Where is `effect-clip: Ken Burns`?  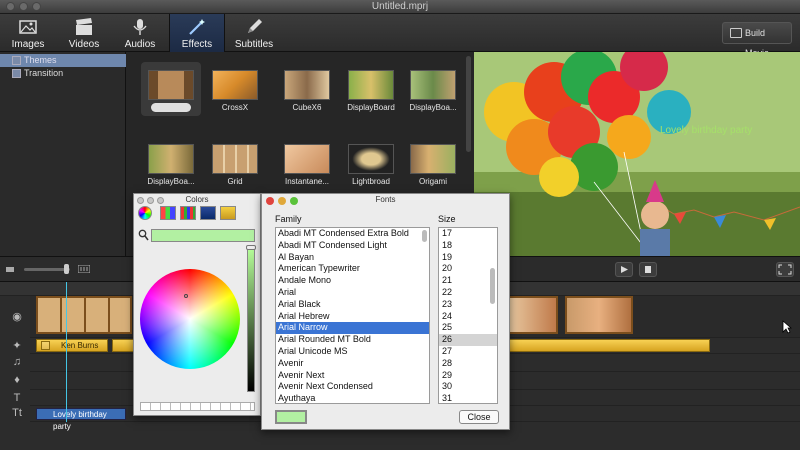
effect-clip: Ken Burns is located at coordinates (72, 345).